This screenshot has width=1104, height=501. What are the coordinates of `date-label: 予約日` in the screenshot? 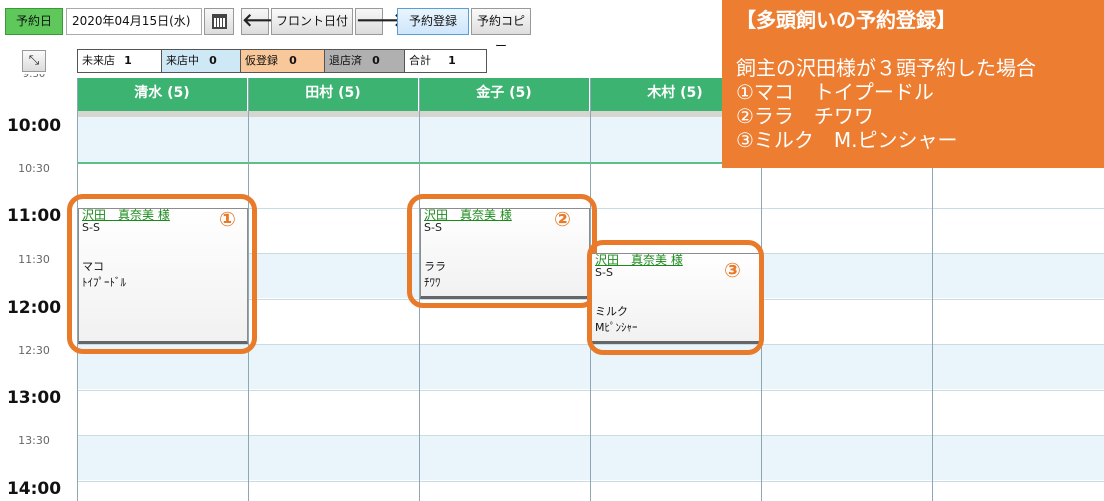 It's located at (34, 21).